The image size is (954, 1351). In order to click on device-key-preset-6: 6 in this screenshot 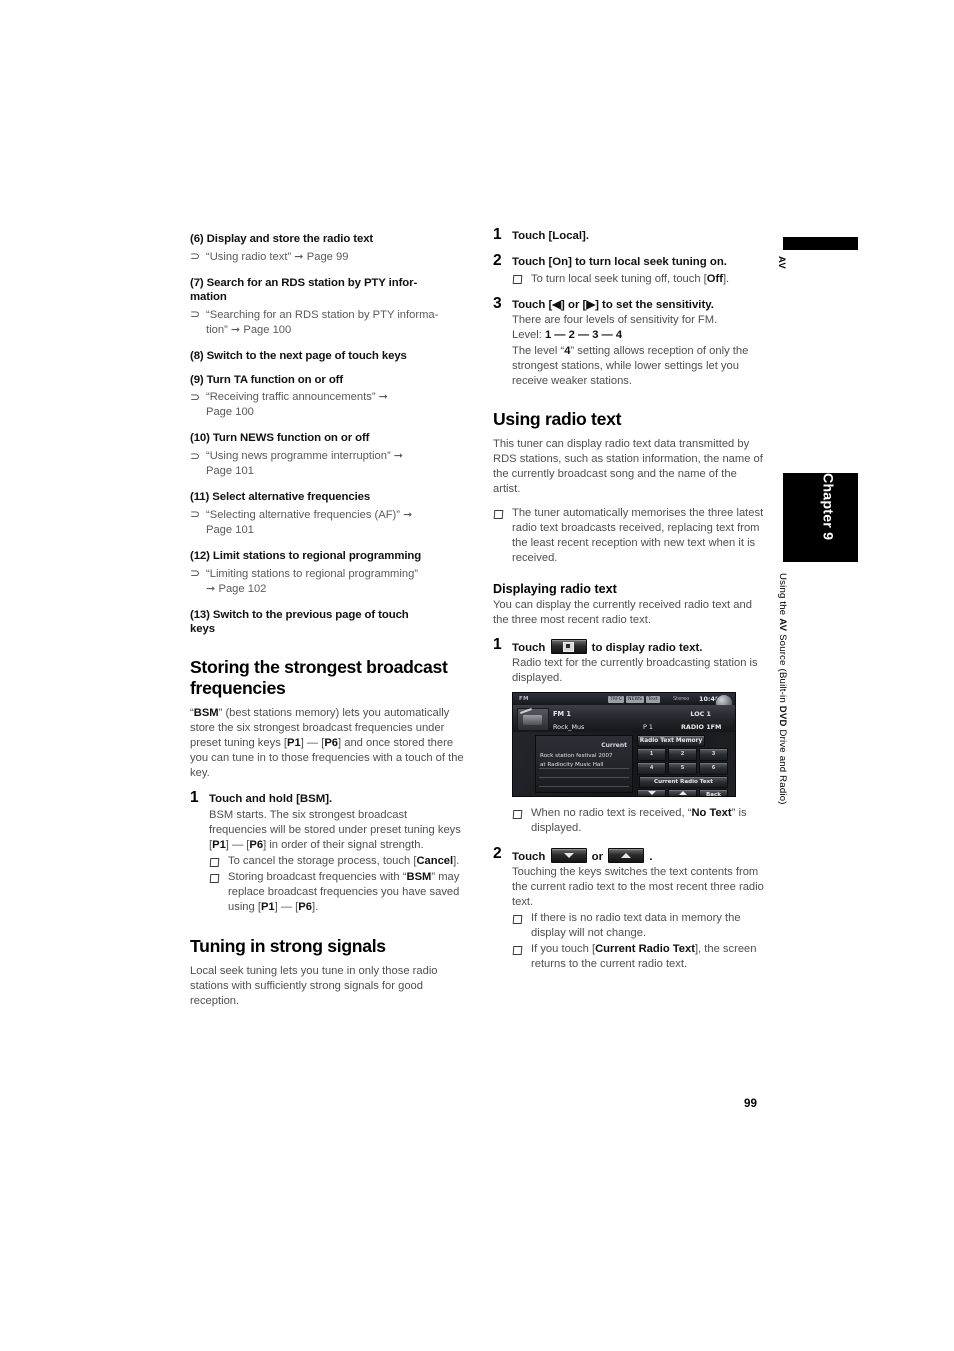, I will do `click(713, 769)`.